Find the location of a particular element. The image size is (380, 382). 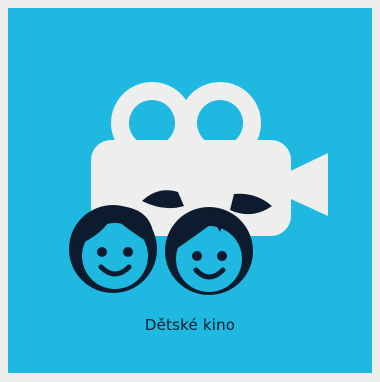

tile-label: Dětské kino is located at coordinates (190, 325).